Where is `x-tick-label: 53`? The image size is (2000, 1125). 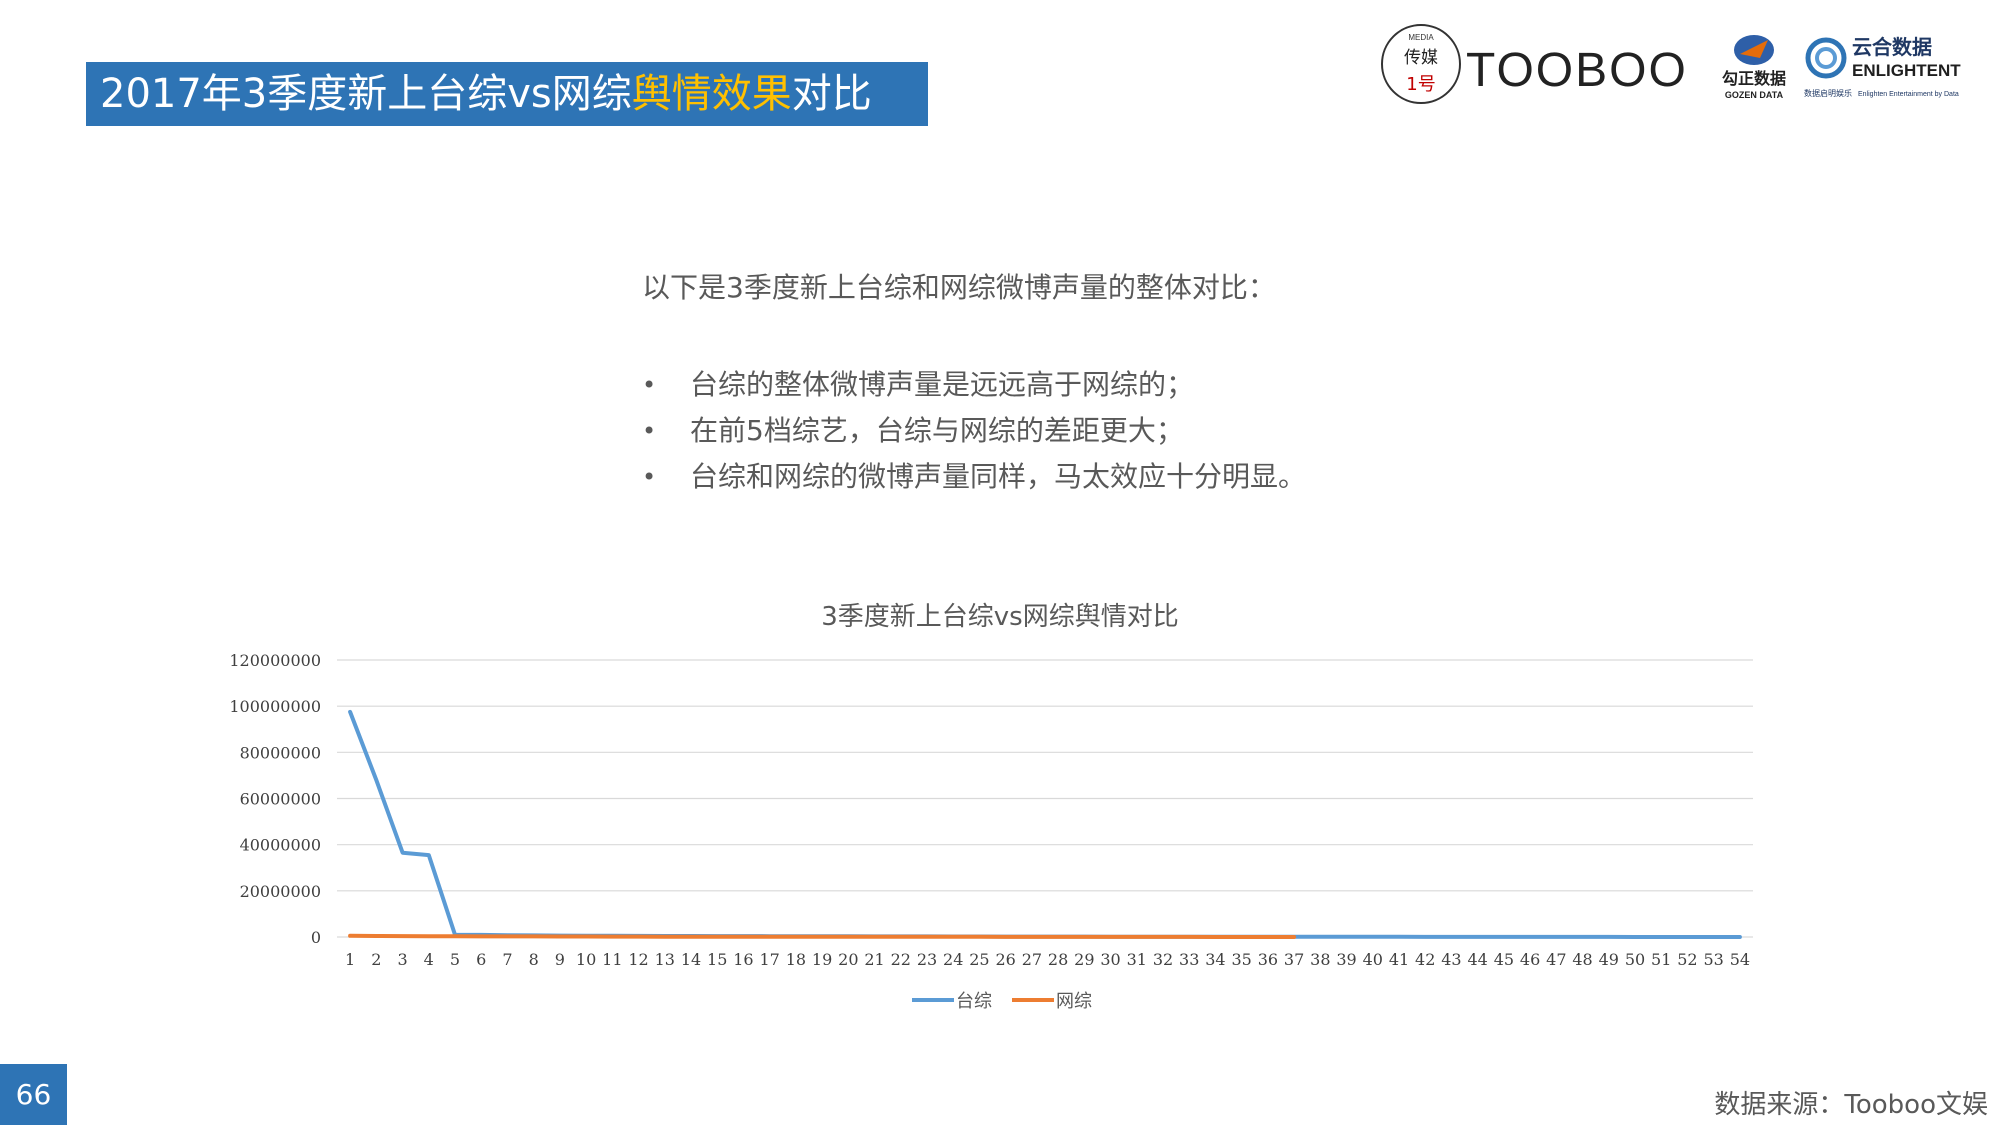 x-tick-label: 53 is located at coordinates (1713, 959).